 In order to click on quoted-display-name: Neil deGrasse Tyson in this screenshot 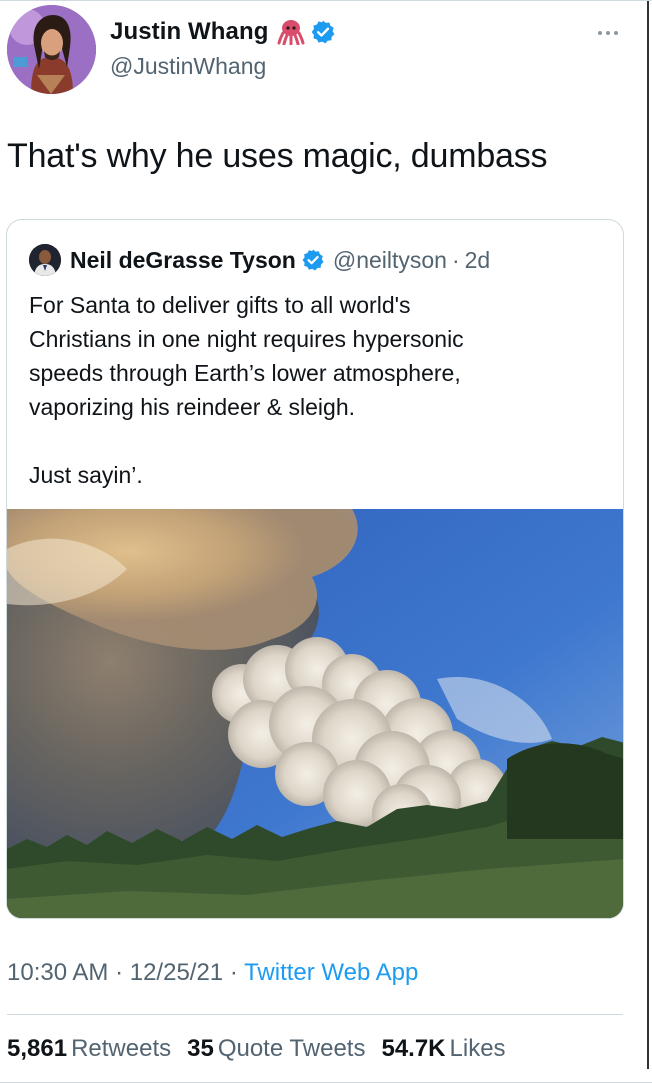, I will do `click(183, 259)`.